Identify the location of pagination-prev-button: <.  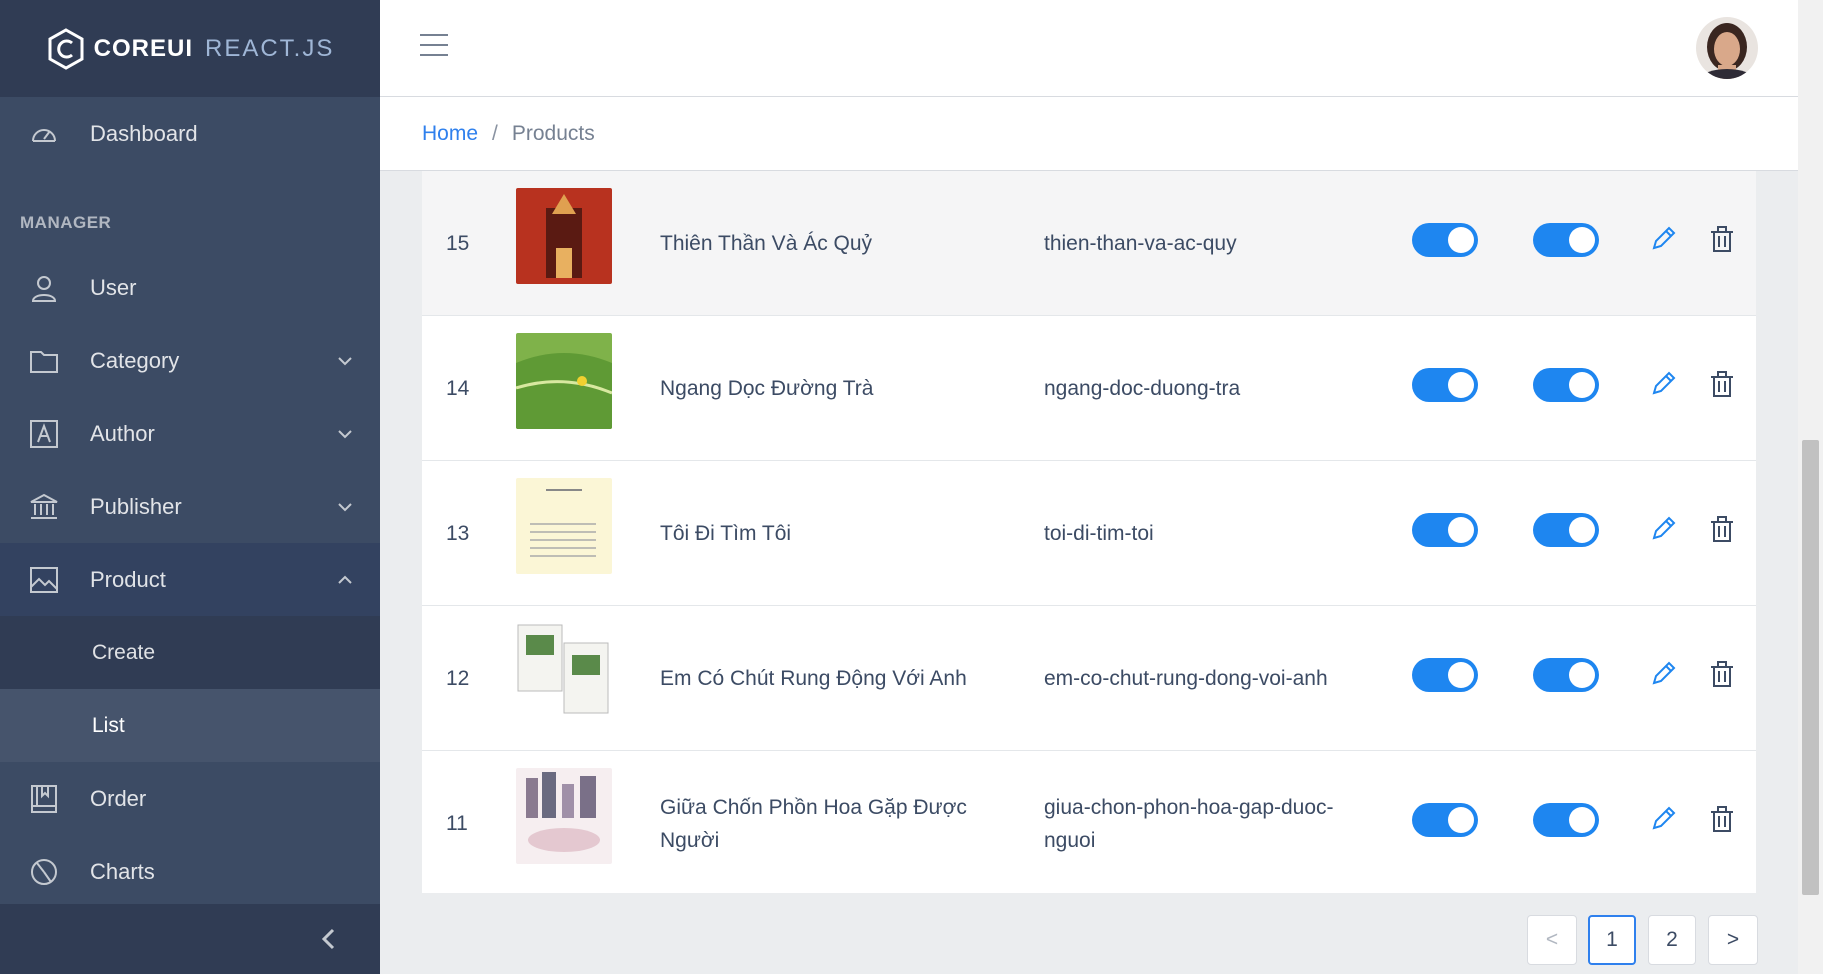
(1552, 940).